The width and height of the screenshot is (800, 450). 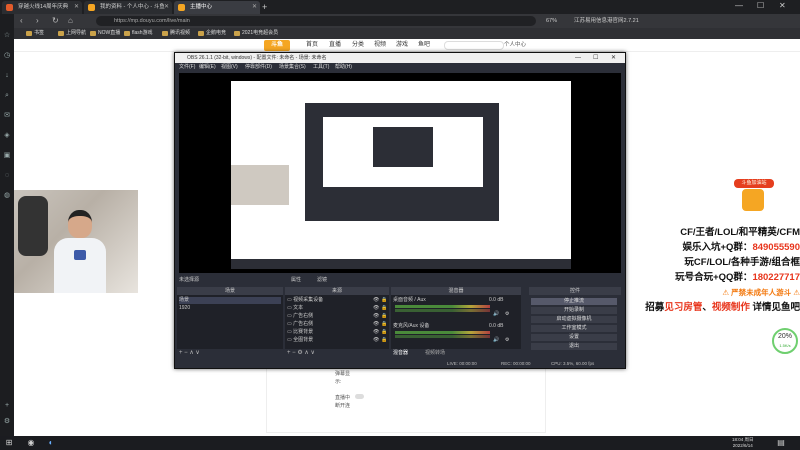 I want to click on nav-game: 游戏, so click(x=402, y=45).